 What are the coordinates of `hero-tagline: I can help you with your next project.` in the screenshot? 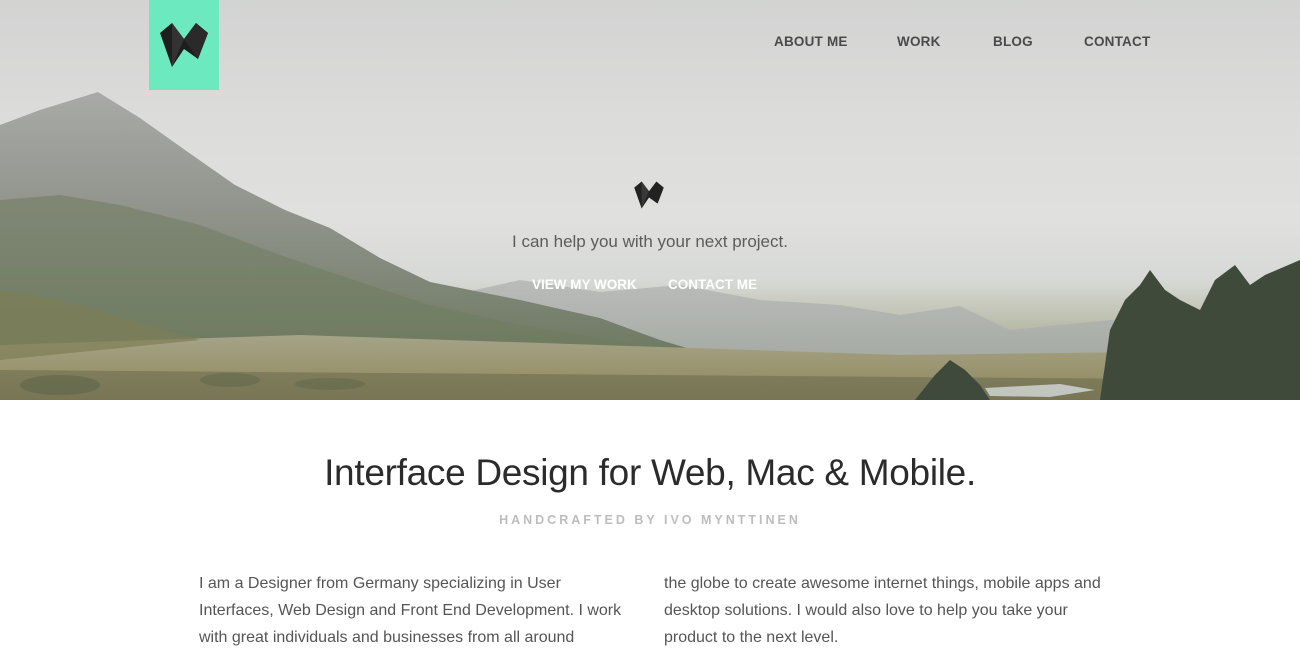 It's located at (650, 241).